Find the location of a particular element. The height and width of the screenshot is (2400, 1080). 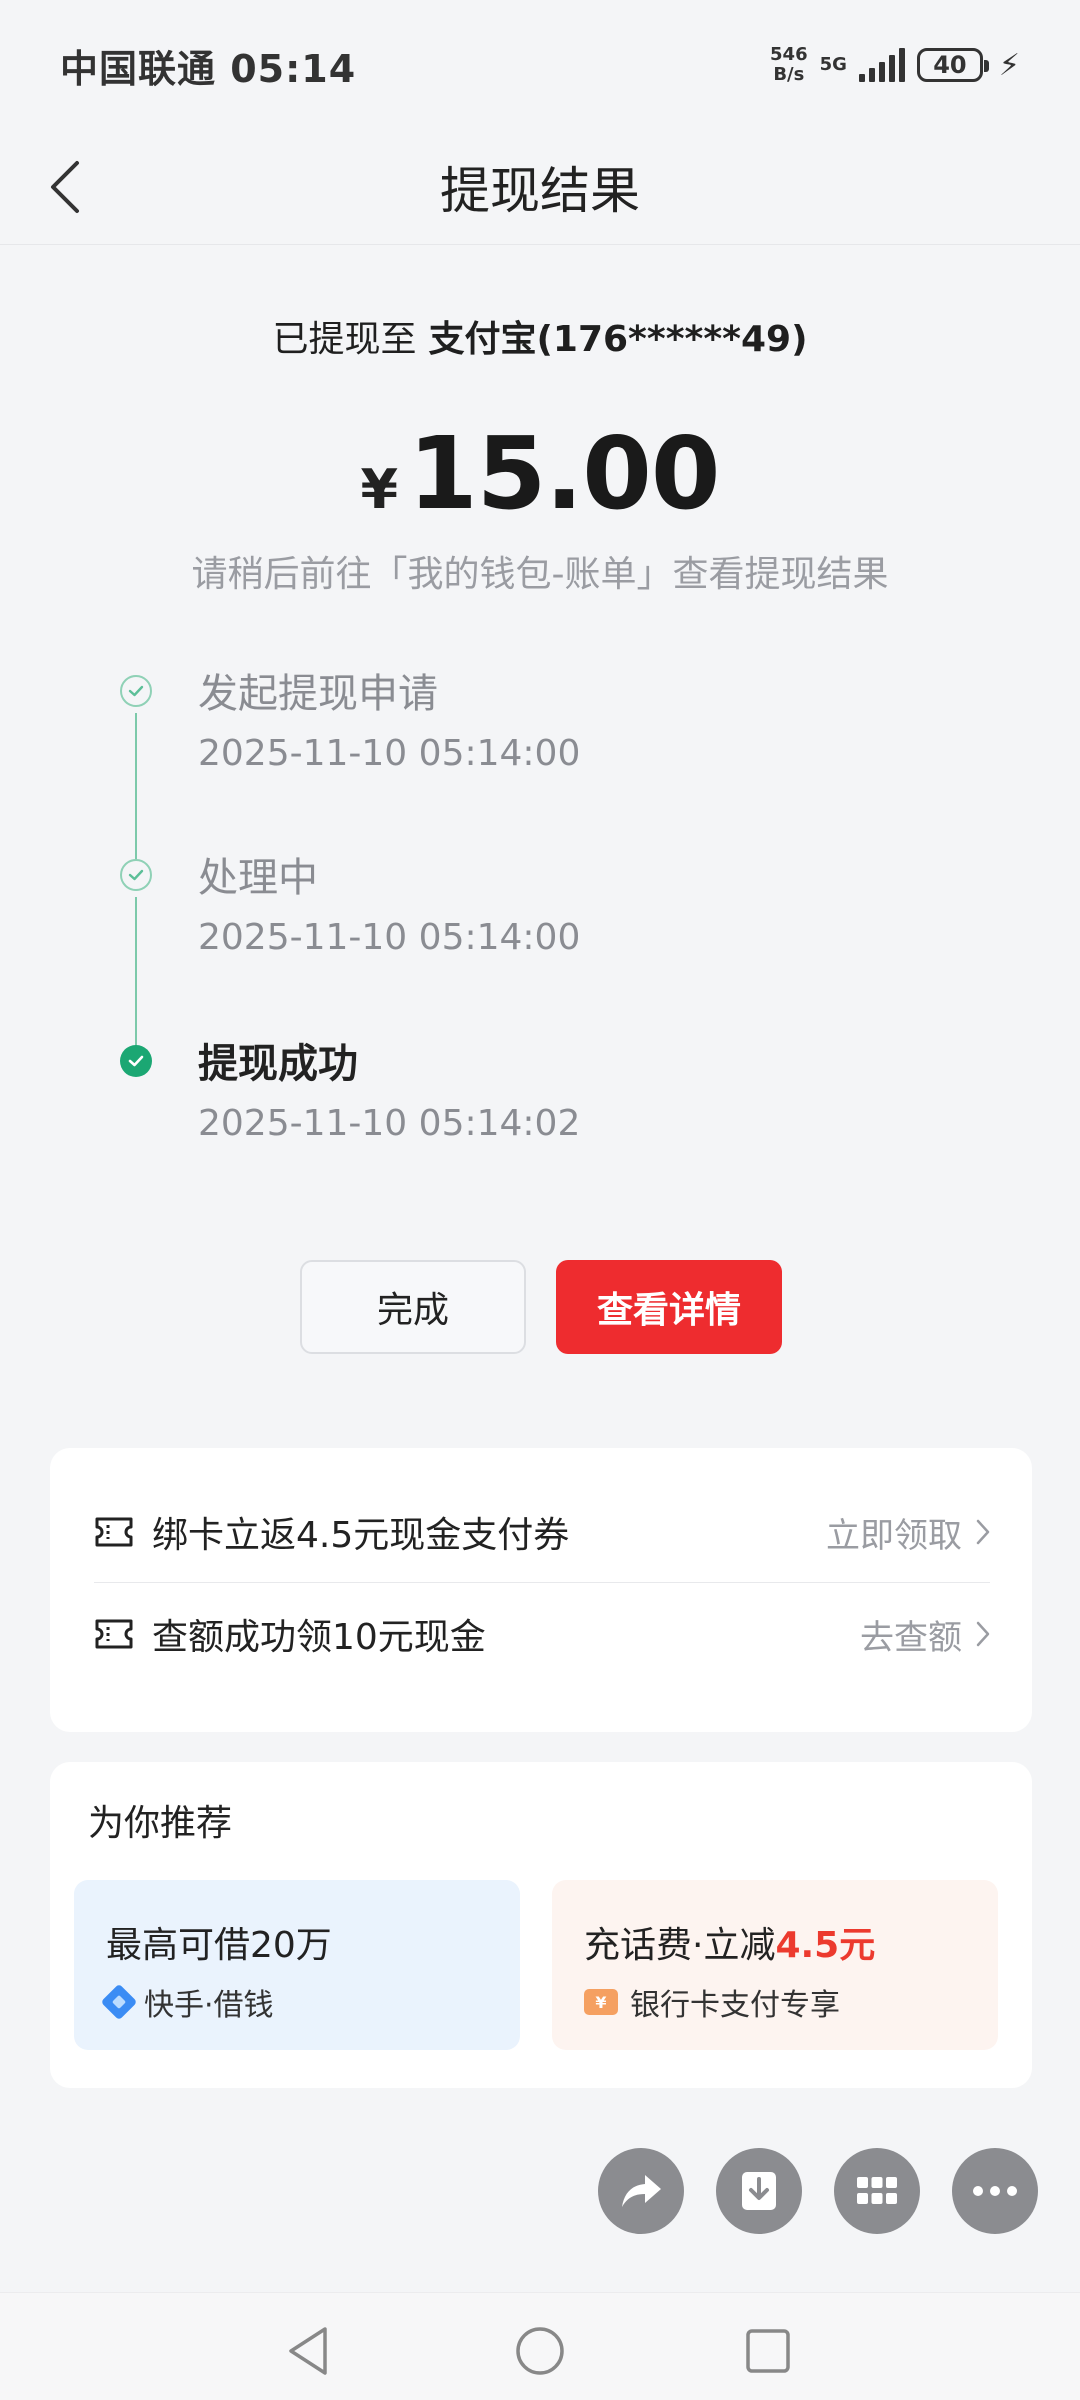

nav-home-button is located at coordinates (540, 2351).